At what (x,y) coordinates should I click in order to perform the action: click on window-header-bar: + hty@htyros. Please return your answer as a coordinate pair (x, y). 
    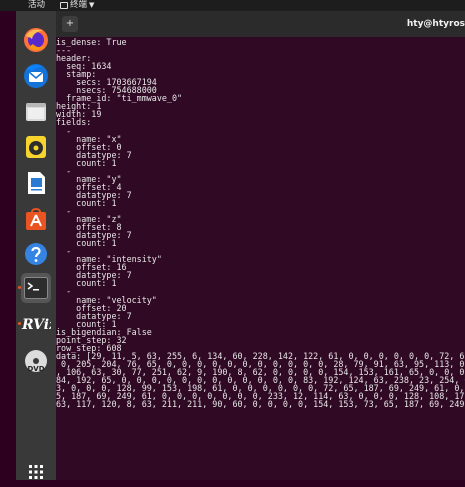
    Looking at the image, I should click on (260, 24).